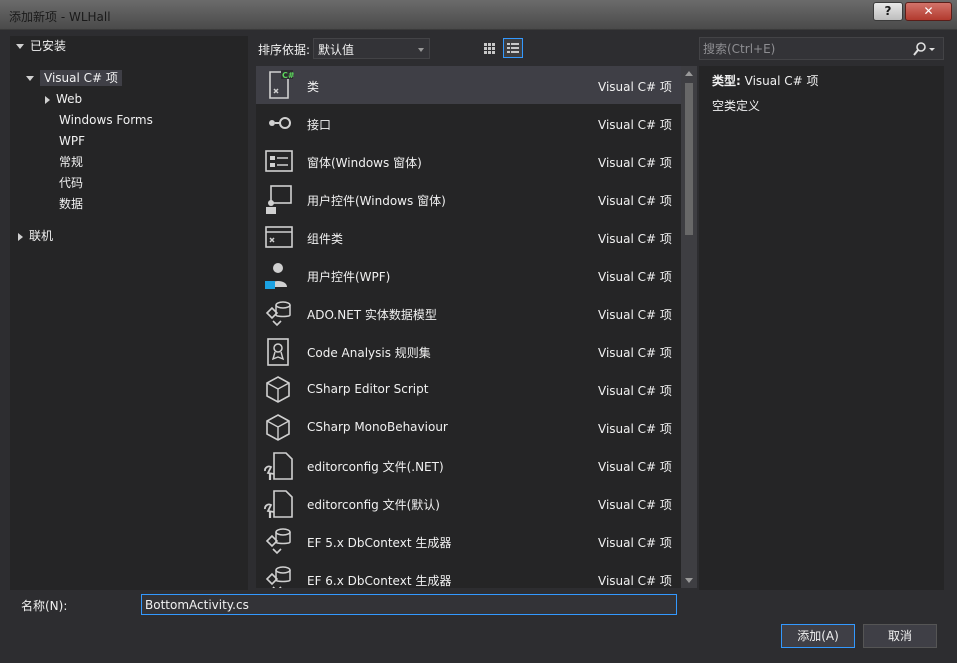 Image resolution: width=957 pixels, height=663 pixels. What do you see at coordinates (368, 389) in the screenshot?
I see `template-name: CSharp Editor Script` at bounding box center [368, 389].